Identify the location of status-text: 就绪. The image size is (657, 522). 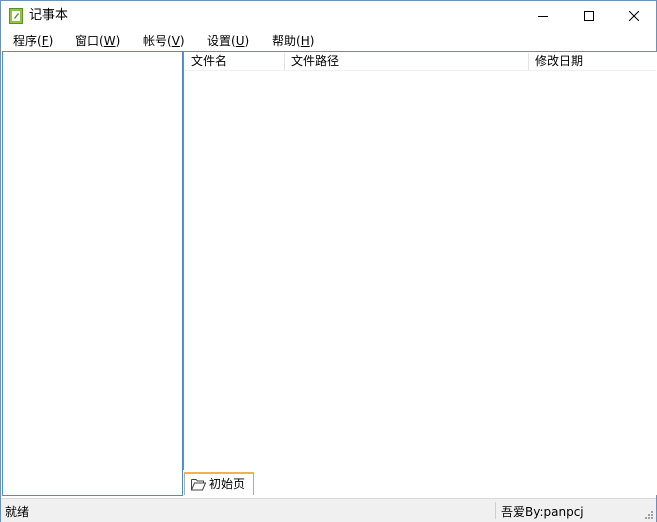
(17, 512).